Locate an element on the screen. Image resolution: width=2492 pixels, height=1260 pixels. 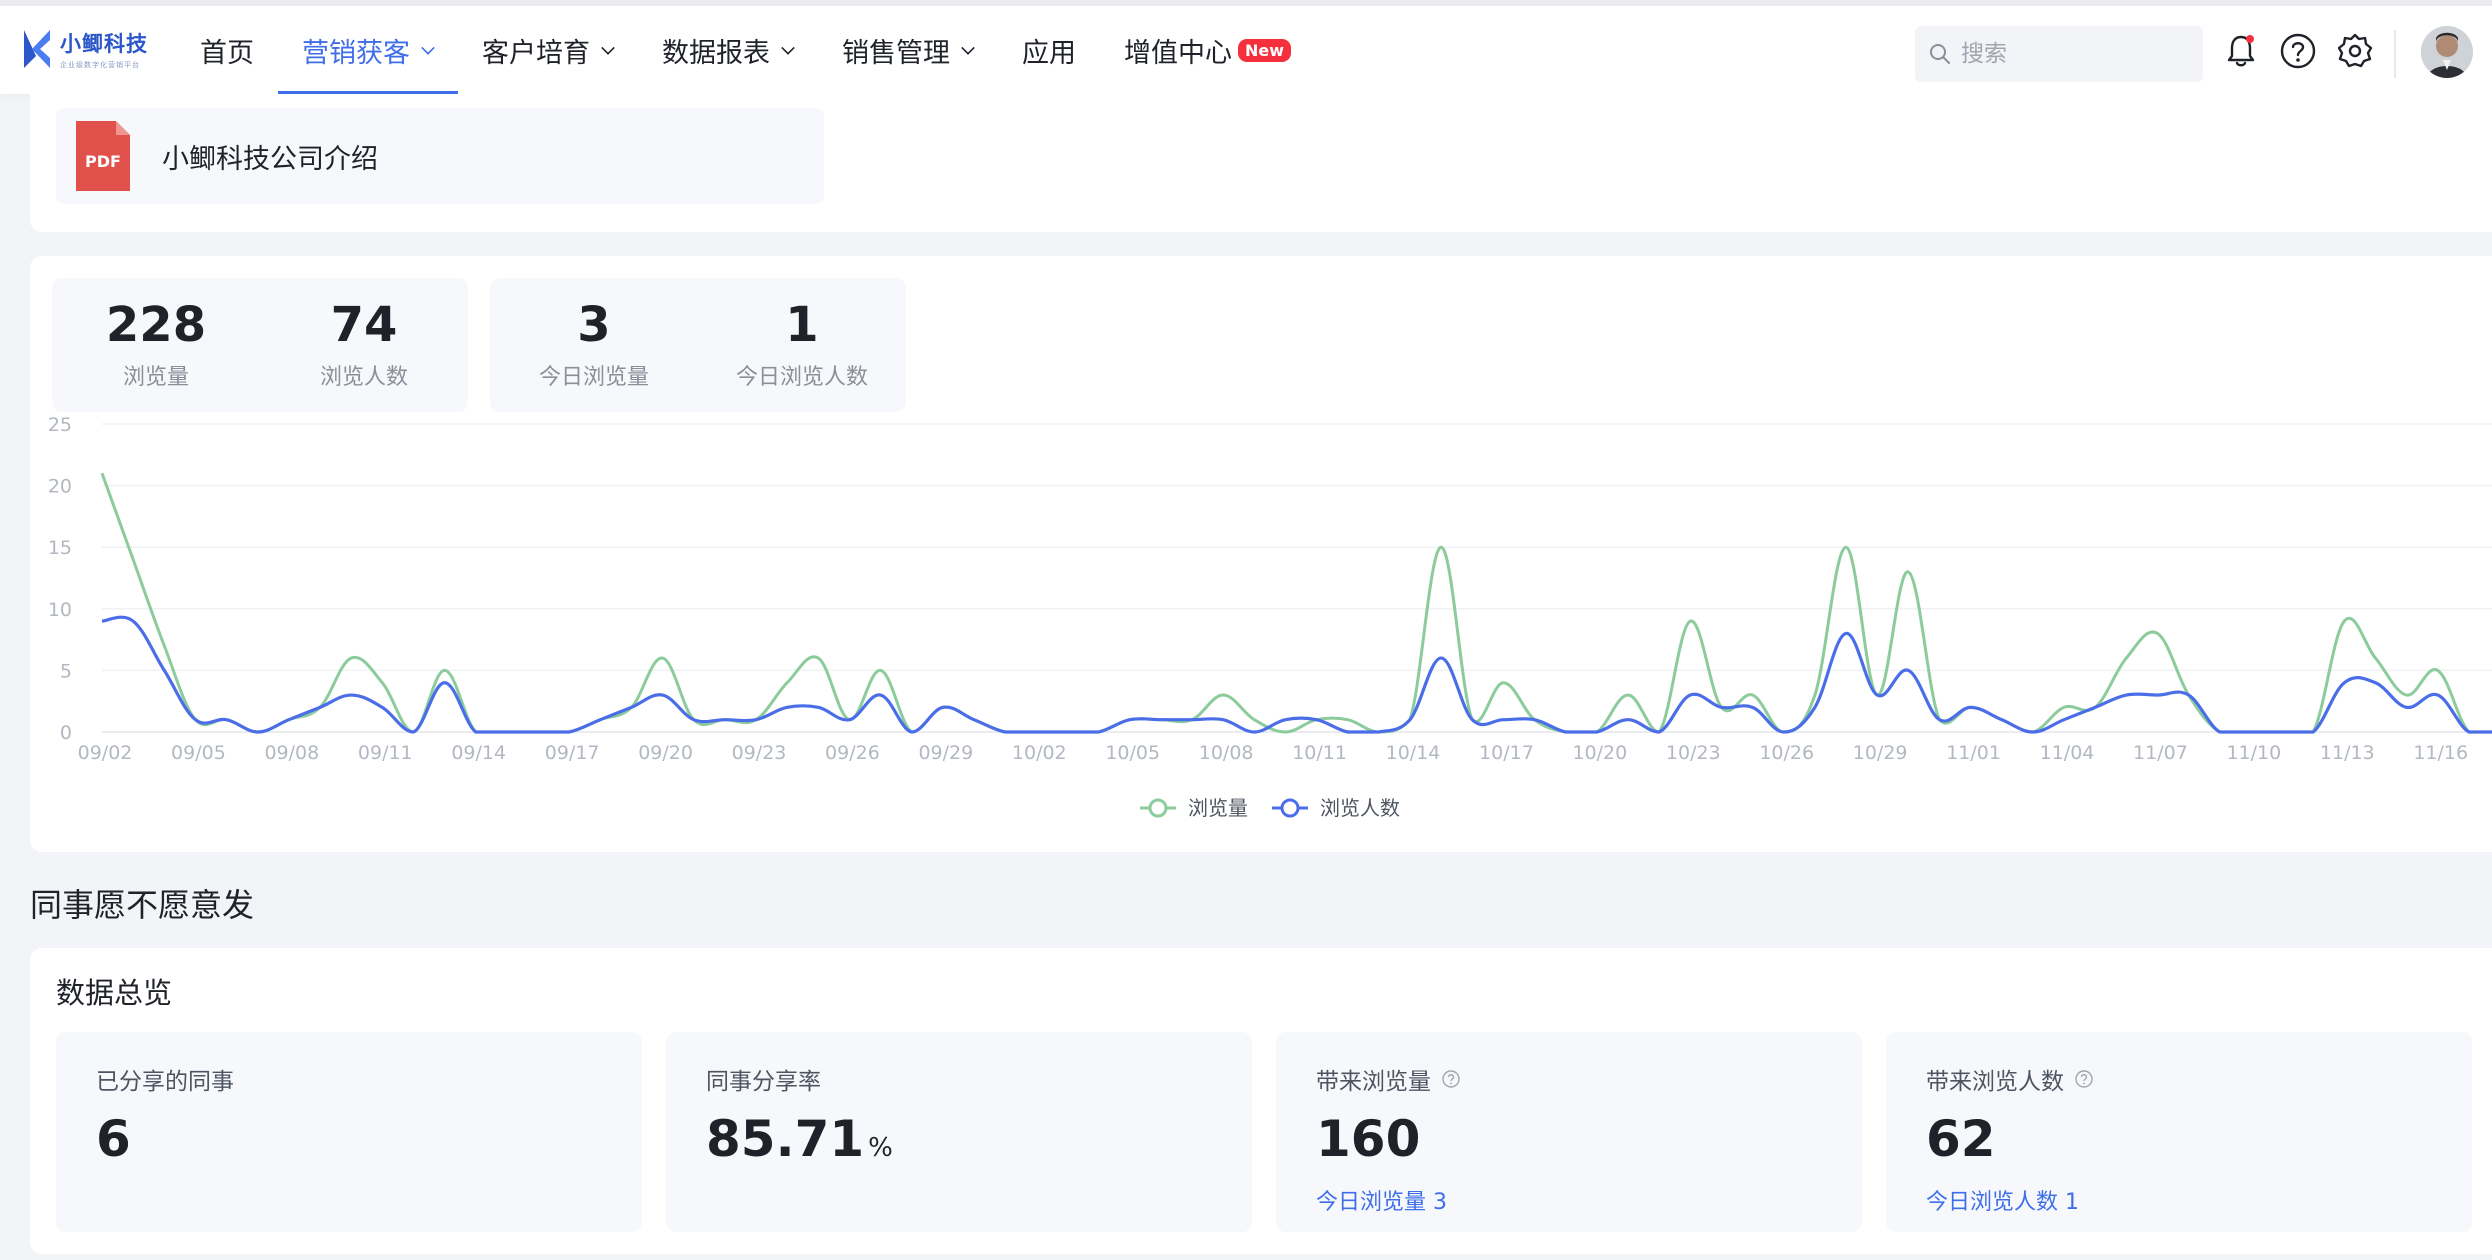
x-tick-label: 09/29 is located at coordinates (945, 753).